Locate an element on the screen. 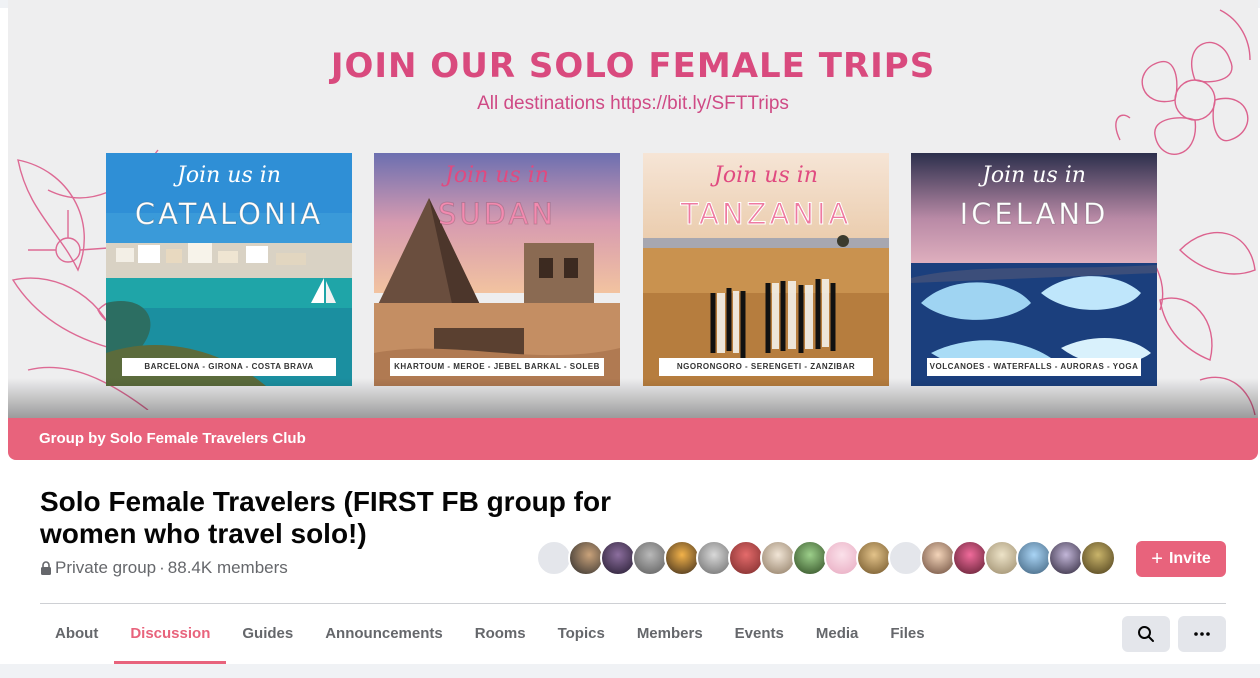 The image size is (1260, 678). lock-icon is located at coordinates (46, 568).